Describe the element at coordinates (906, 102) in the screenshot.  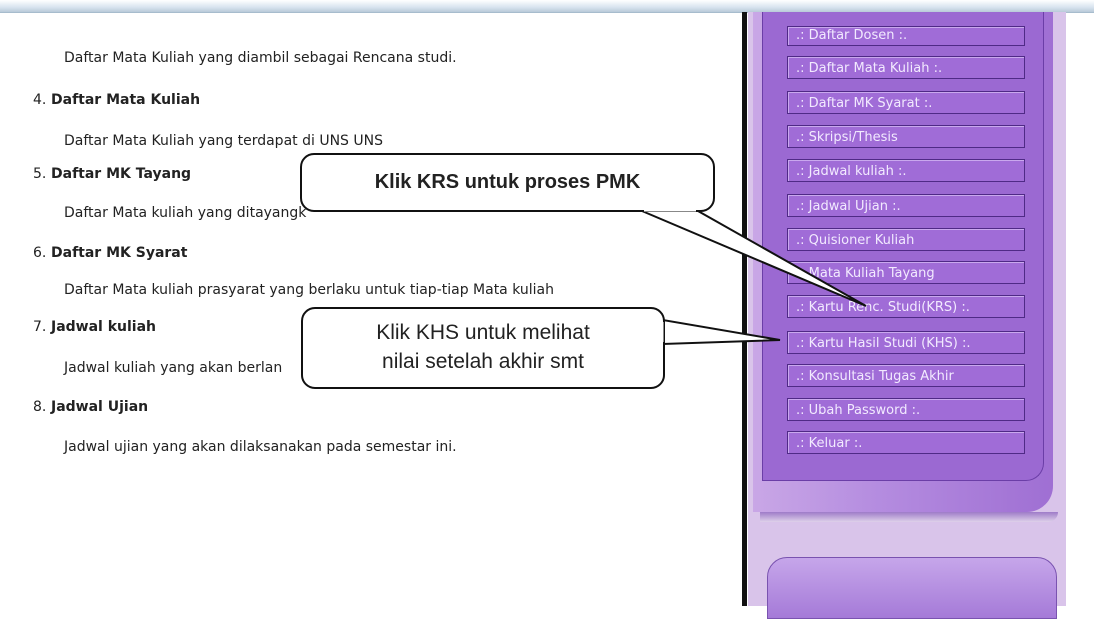
I see `menu-daftar-mk-syarat: .: Daftar MK Syarat :.` at that location.